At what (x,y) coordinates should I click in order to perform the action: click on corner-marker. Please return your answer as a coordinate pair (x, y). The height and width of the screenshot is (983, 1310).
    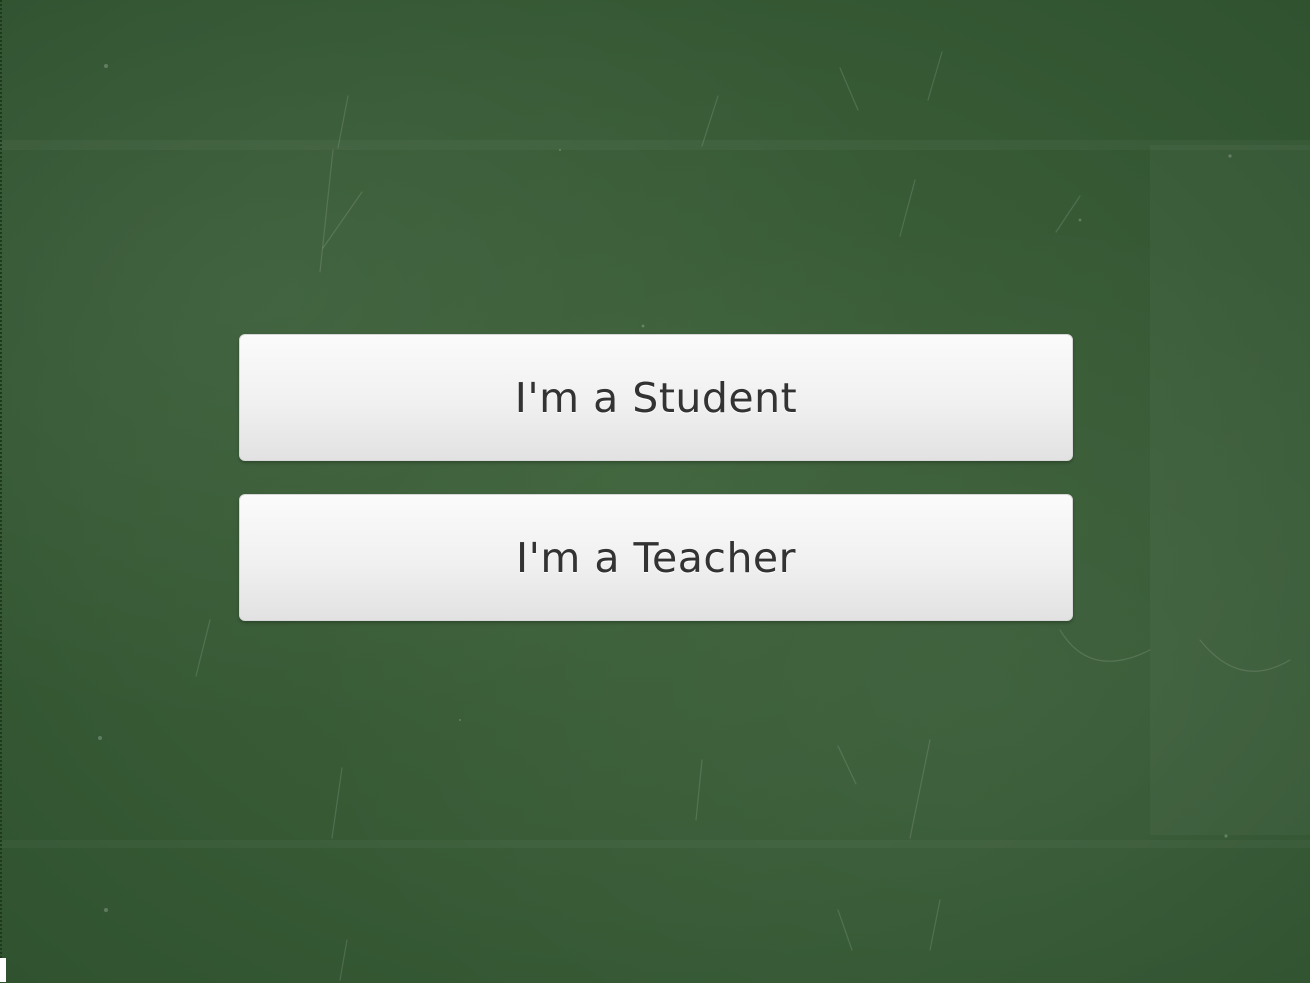
    Looking at the image, I should click on (3, 970).